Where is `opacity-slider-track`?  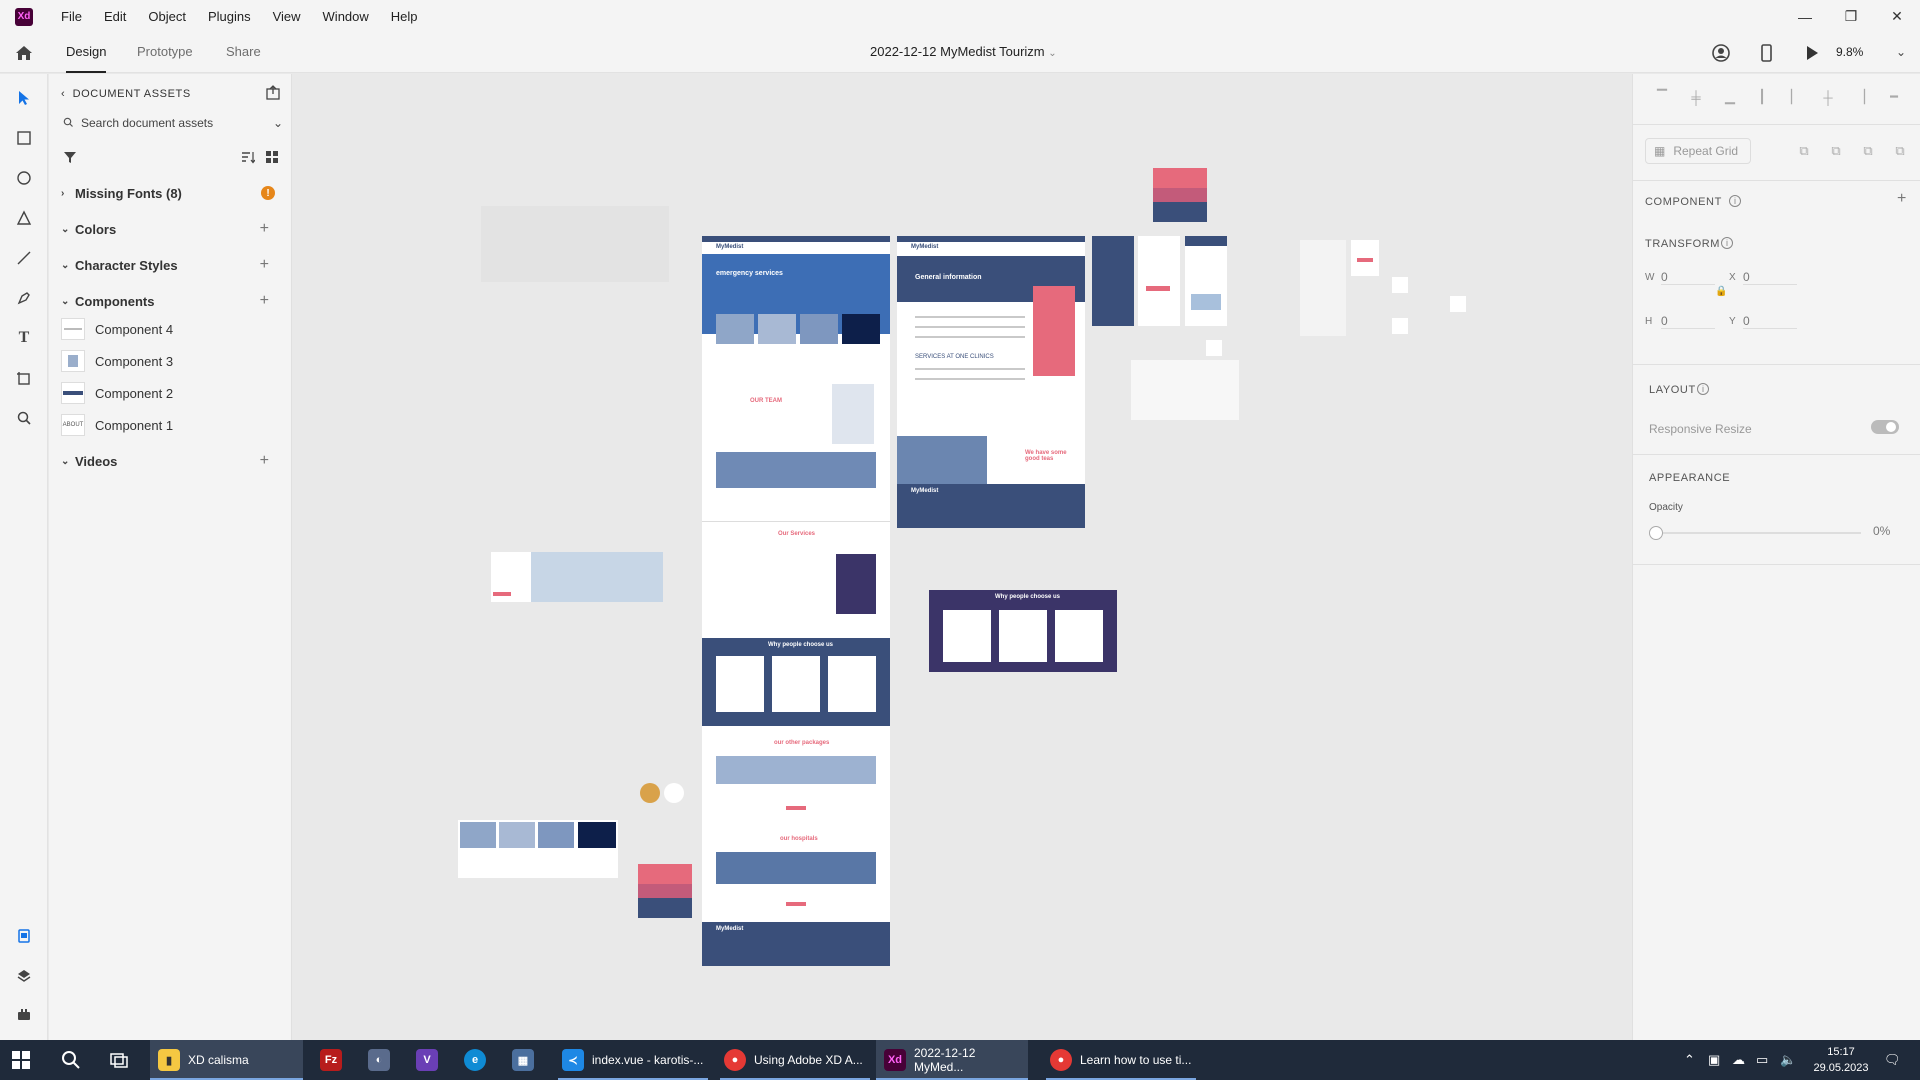 opacity-slider-track is located at coordinates (1762, 533).